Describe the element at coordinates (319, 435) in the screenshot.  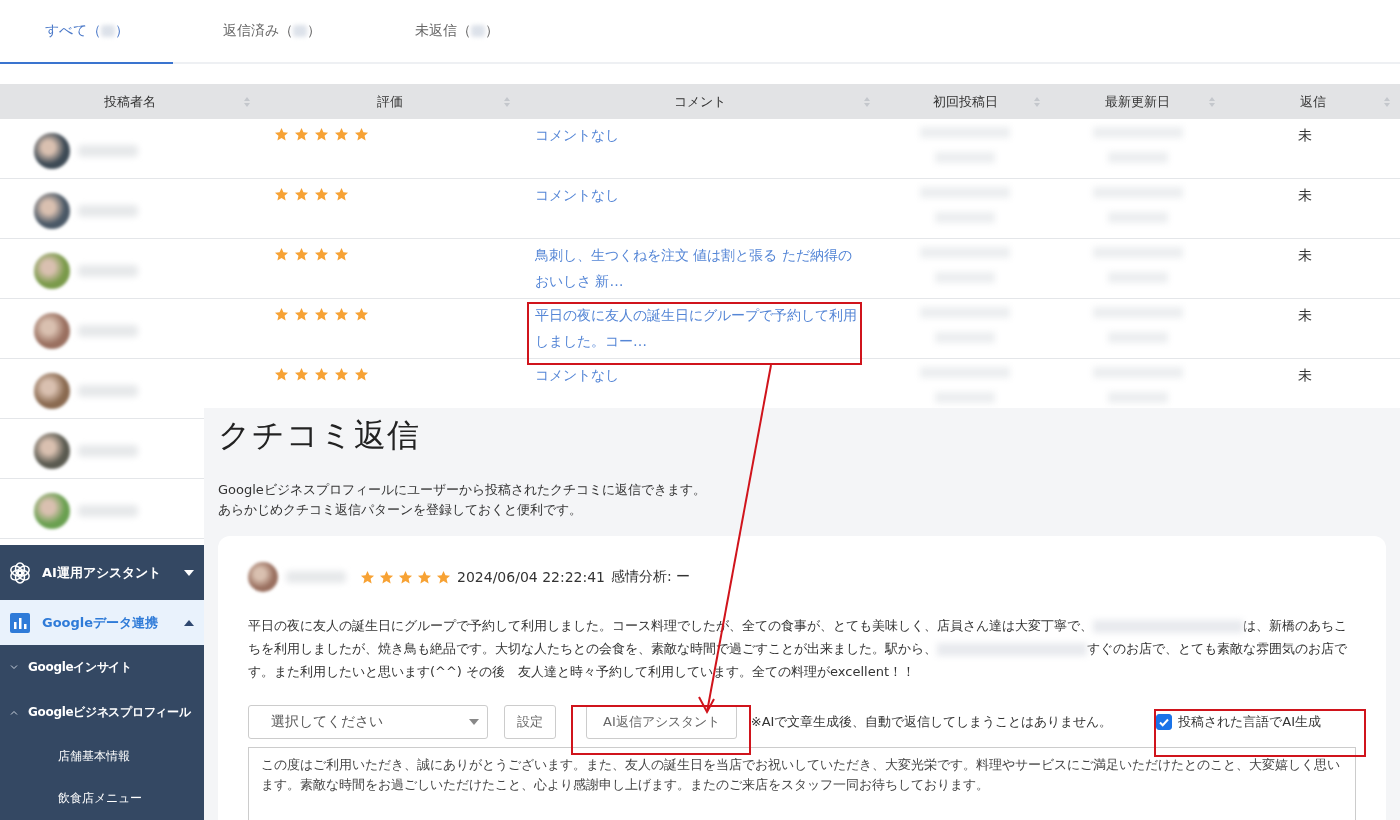
I see `page-title: クチコミ返信` at that location.